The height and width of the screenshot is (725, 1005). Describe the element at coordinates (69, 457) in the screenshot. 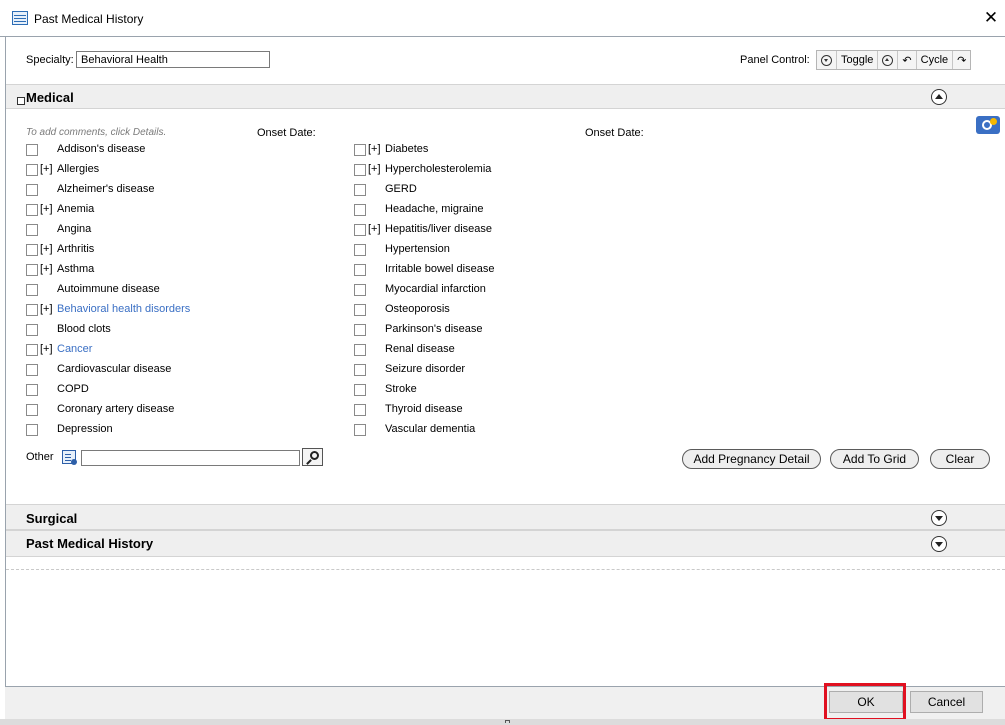

I see `list-lookup-icon` at that location.